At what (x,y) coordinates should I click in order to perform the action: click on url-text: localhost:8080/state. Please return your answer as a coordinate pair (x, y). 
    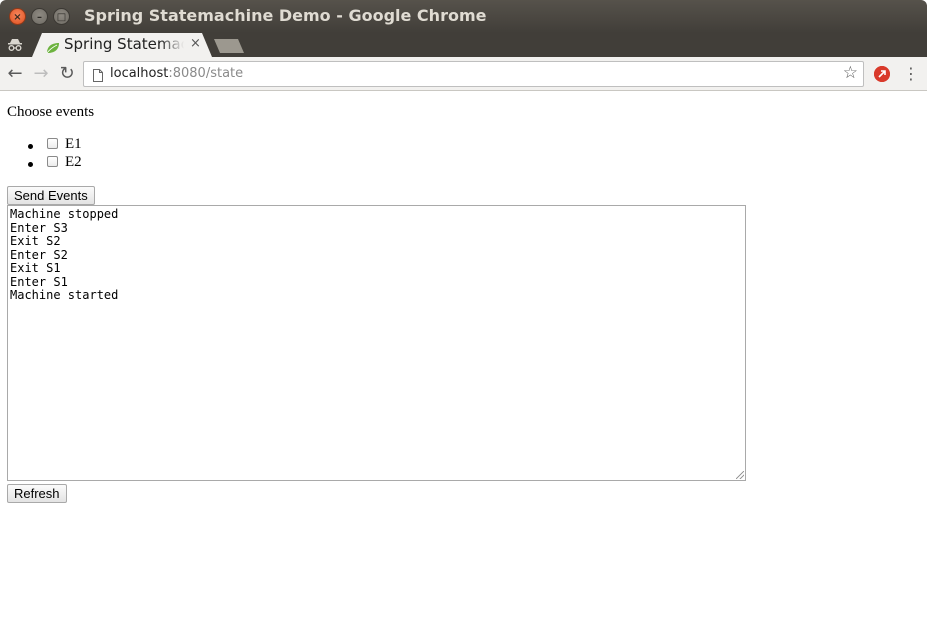
    Looking at the image, I should click on (176, 73).